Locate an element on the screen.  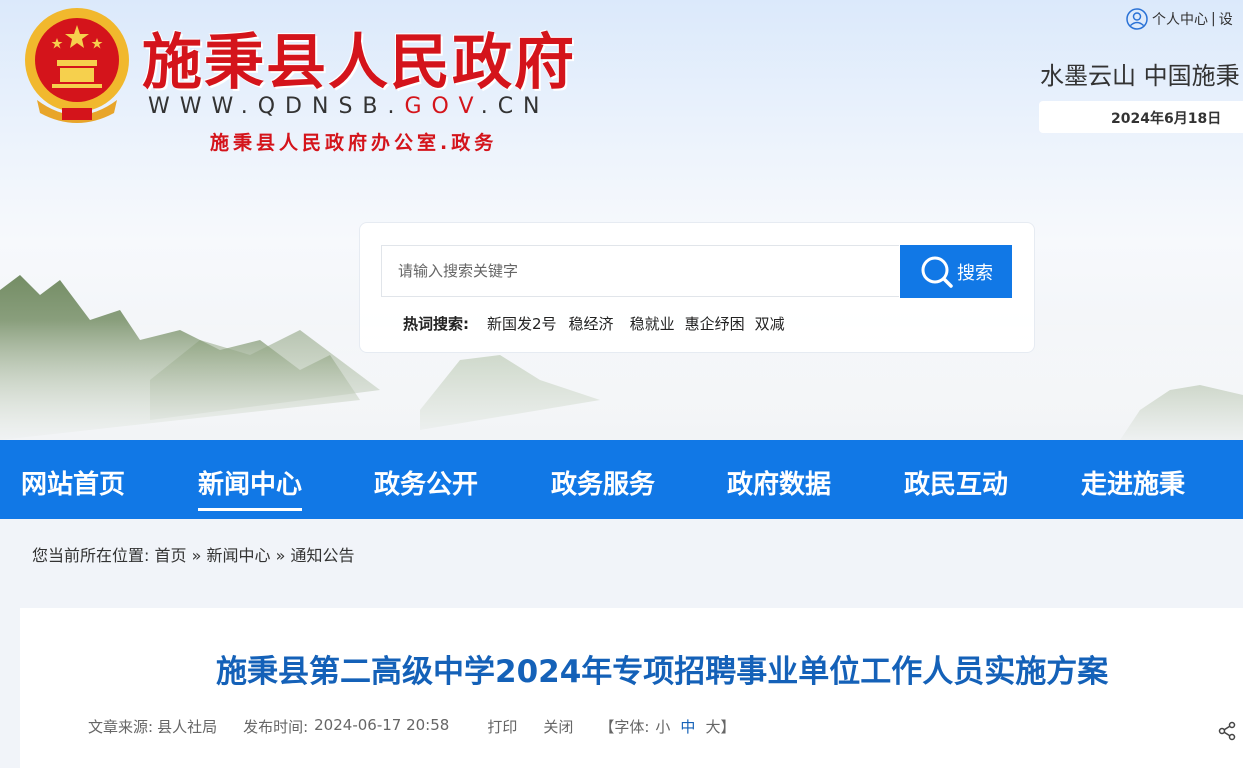
source-value: 县人社局 is located at coordinates (187, 727).